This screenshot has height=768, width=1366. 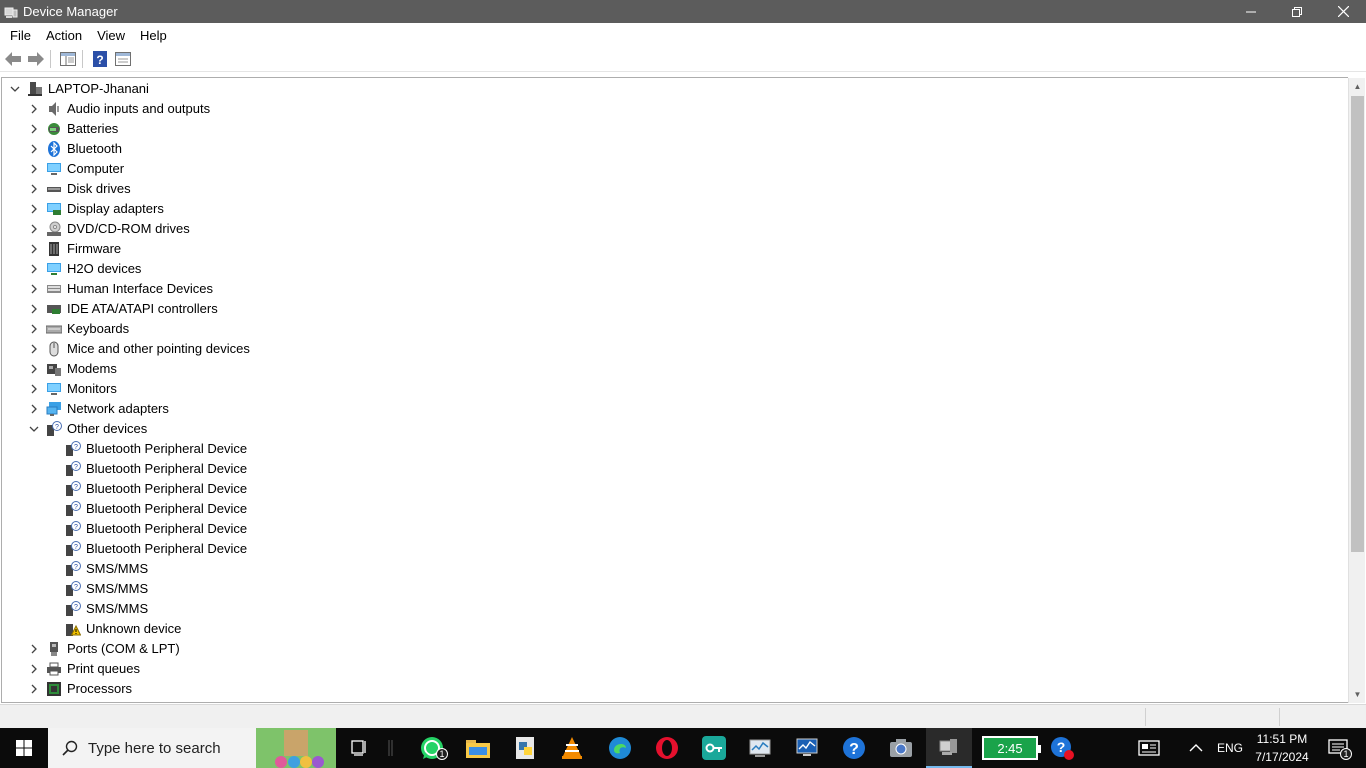 I want to click on taskbar-app-battery: 2:45, so click(x=1010, y=748).